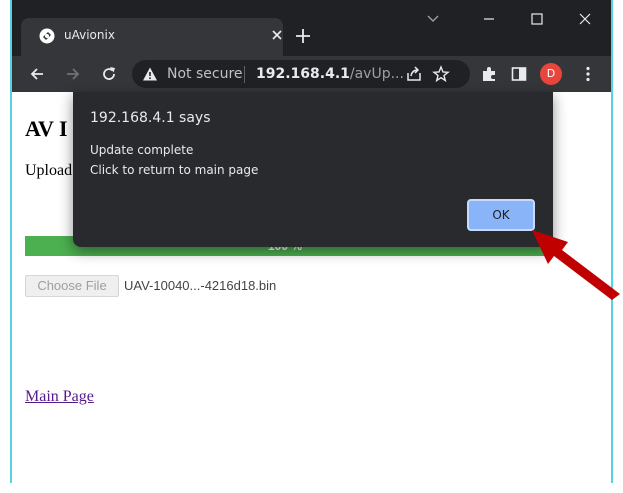  What do you see at coordinates (585, 19) in the screenshot?
I see `close-window-icon` at bounding box center [585, 19].